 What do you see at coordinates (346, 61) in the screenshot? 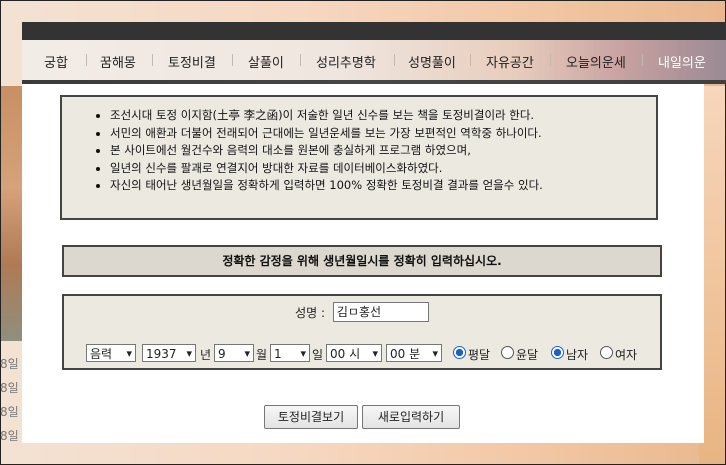
I see `menu-item-myeonghak: 성리추명학` at bounding box center [346, 61].